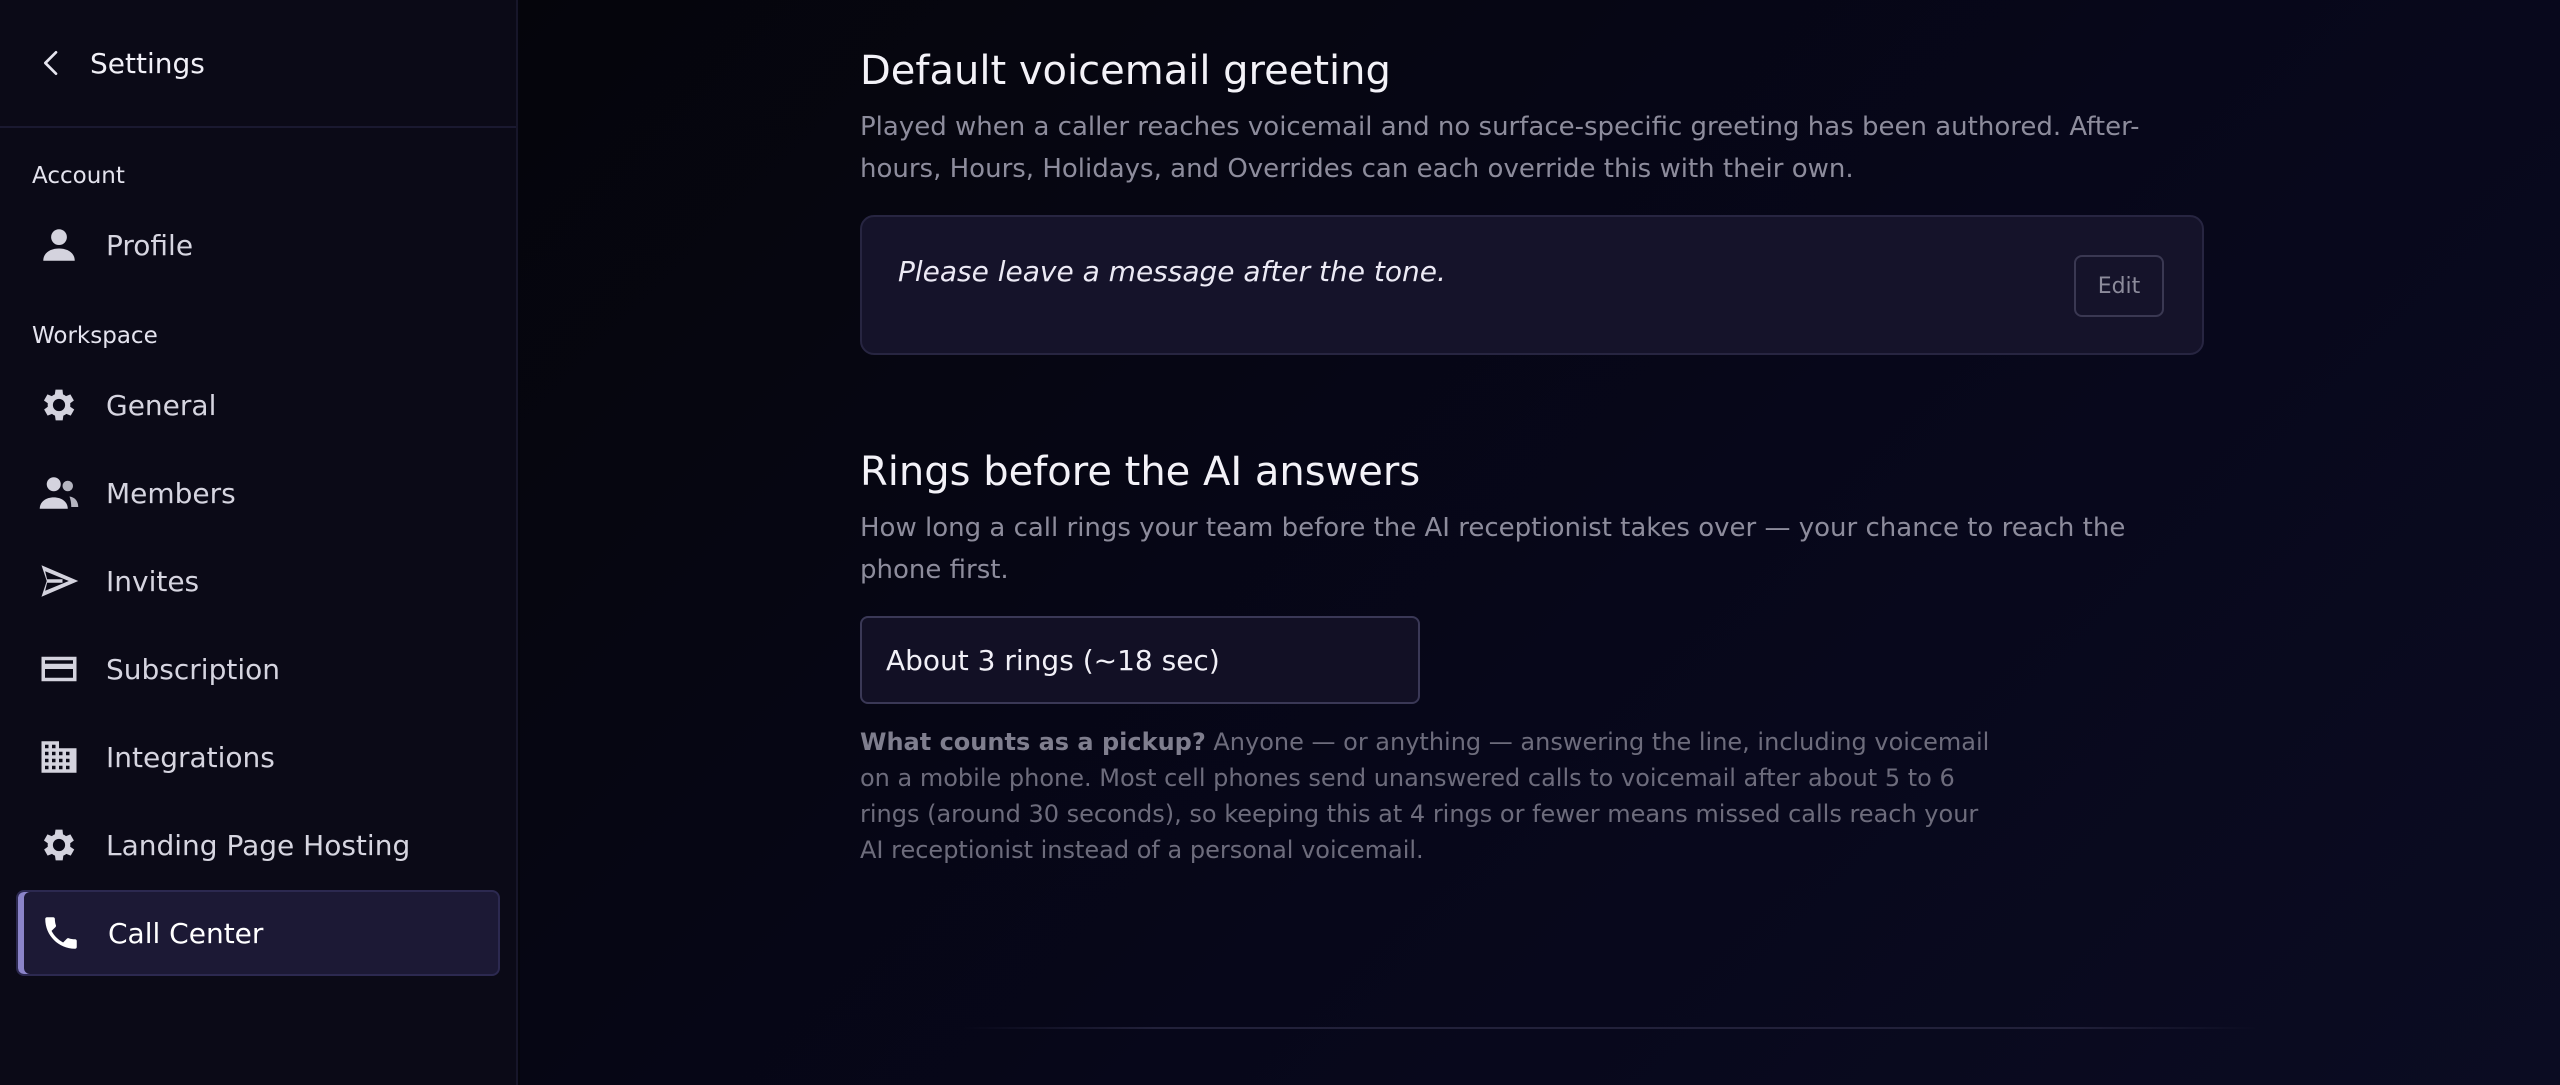 The height and width of the screenshot is (1085, 2560). Describe the element at coordinates (258, 581) in the screenshot. I see `sidebar-item-invites: Invites` at that location.